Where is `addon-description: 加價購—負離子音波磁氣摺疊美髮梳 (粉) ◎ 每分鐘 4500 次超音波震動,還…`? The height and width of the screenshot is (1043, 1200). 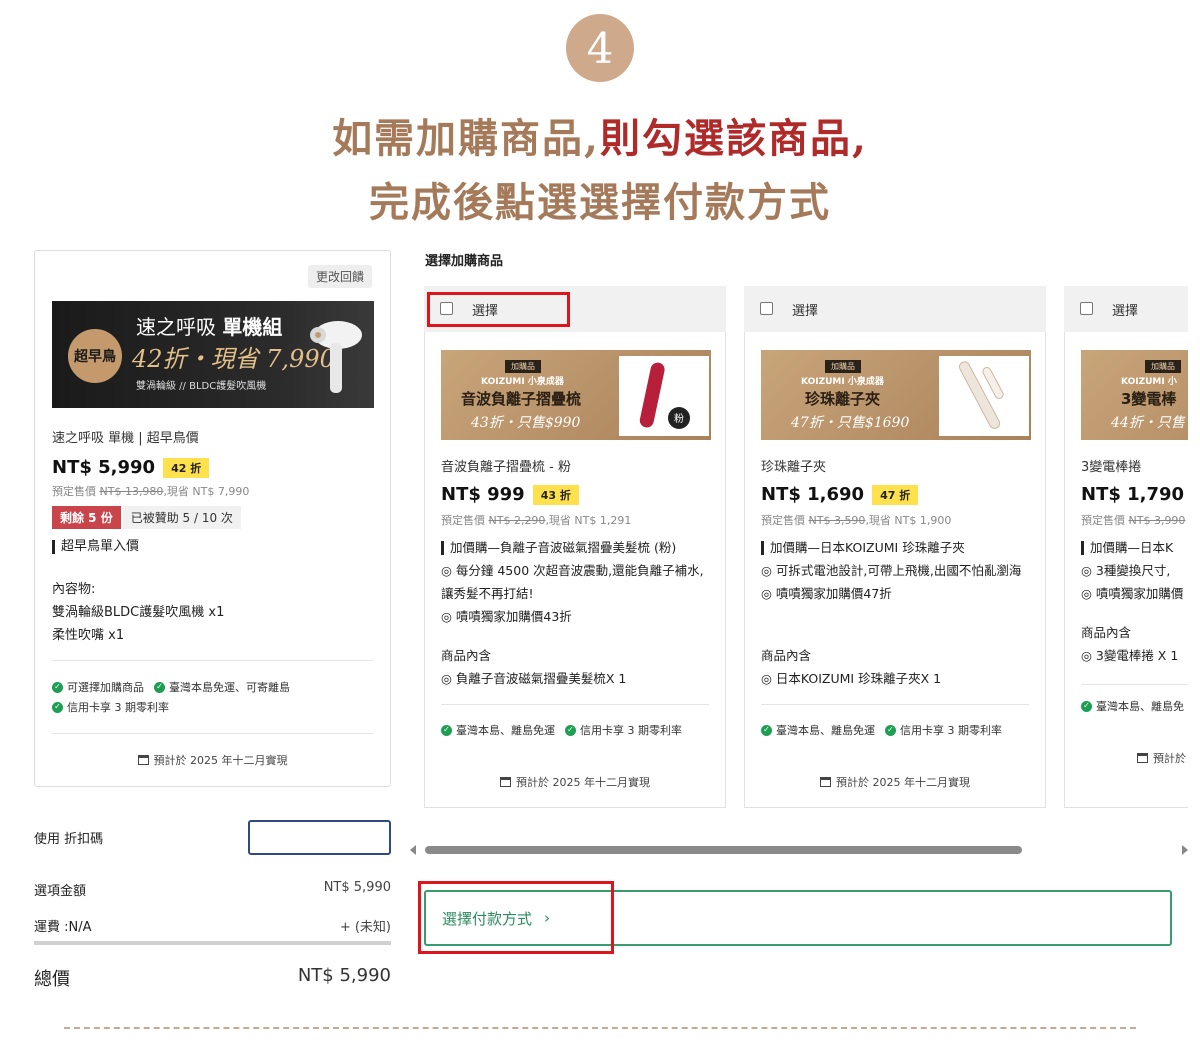 addon-description: 加價購—負離子音波磁氣摺疊美髮梳 (粉) ◎ 每分鐘 4500 次超音波震動,還… is located at coordinates (578, 582).